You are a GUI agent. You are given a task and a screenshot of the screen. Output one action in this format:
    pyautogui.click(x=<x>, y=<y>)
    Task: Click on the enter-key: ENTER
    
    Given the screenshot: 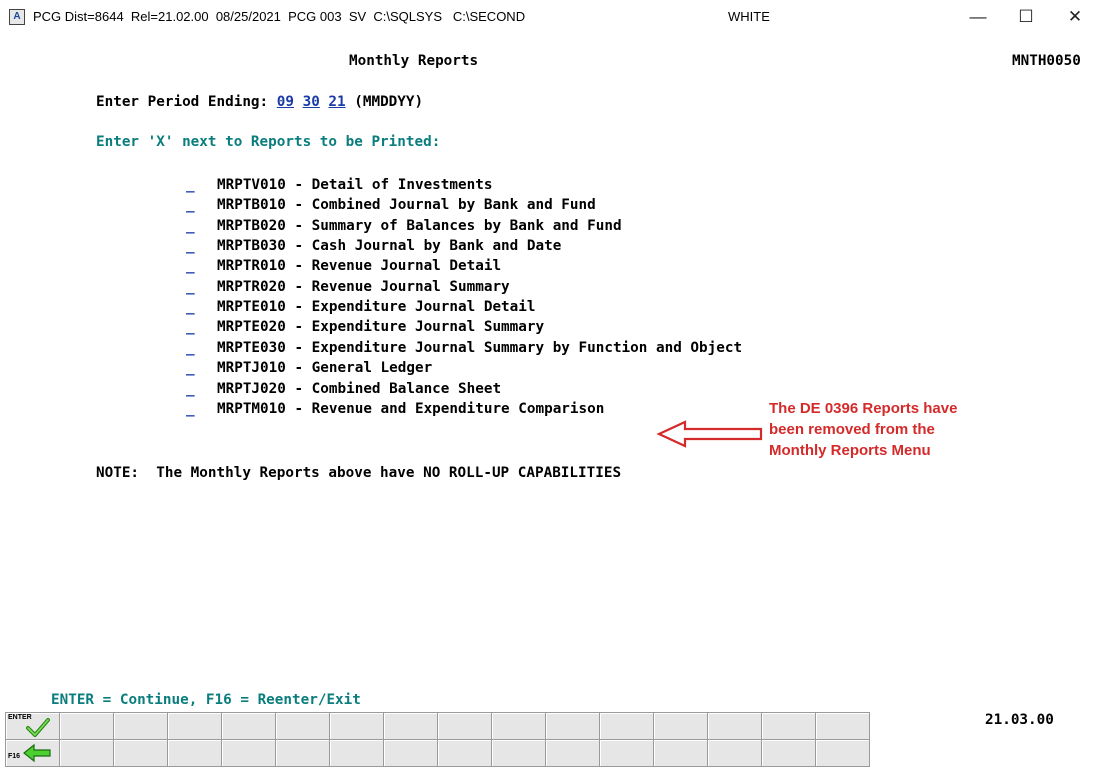 What is the action you would take?
    pyautogui.click(x=33, y=726)
    